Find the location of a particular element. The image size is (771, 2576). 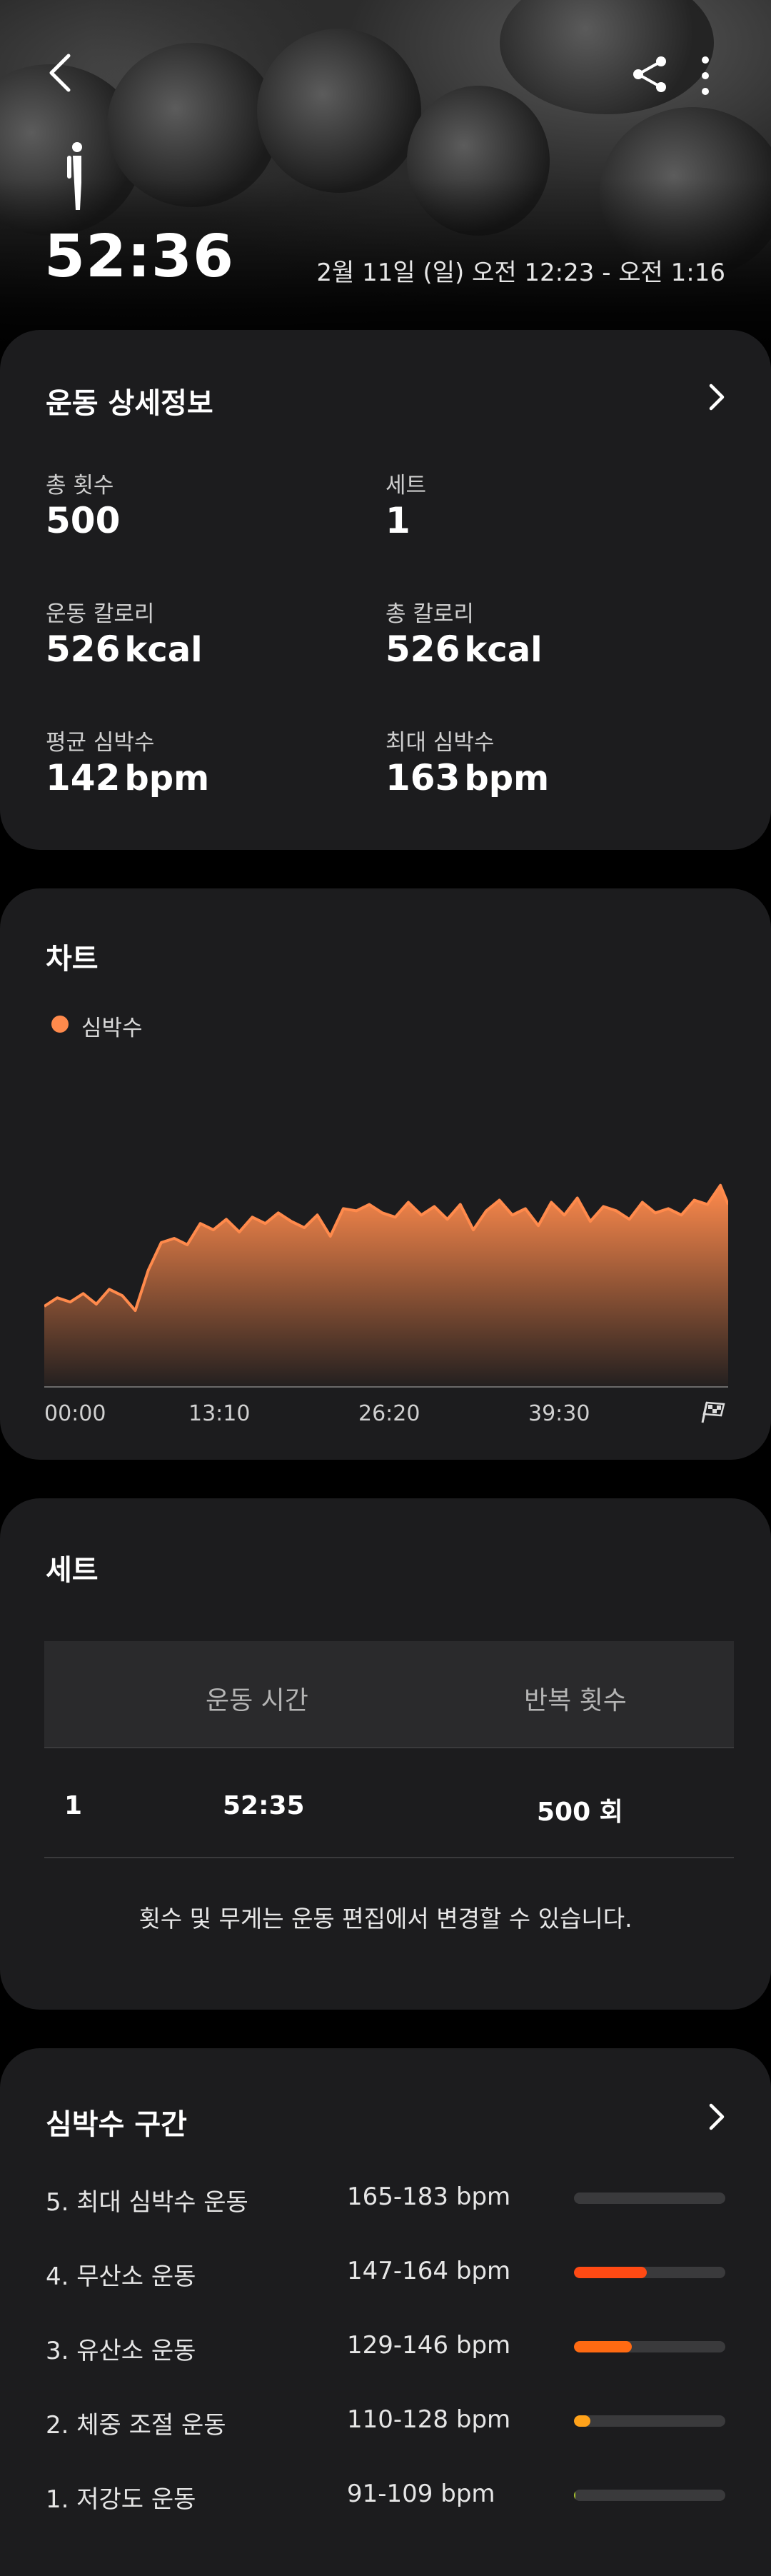

stat-sets-value: 1 is located at coordinates (398, 520).